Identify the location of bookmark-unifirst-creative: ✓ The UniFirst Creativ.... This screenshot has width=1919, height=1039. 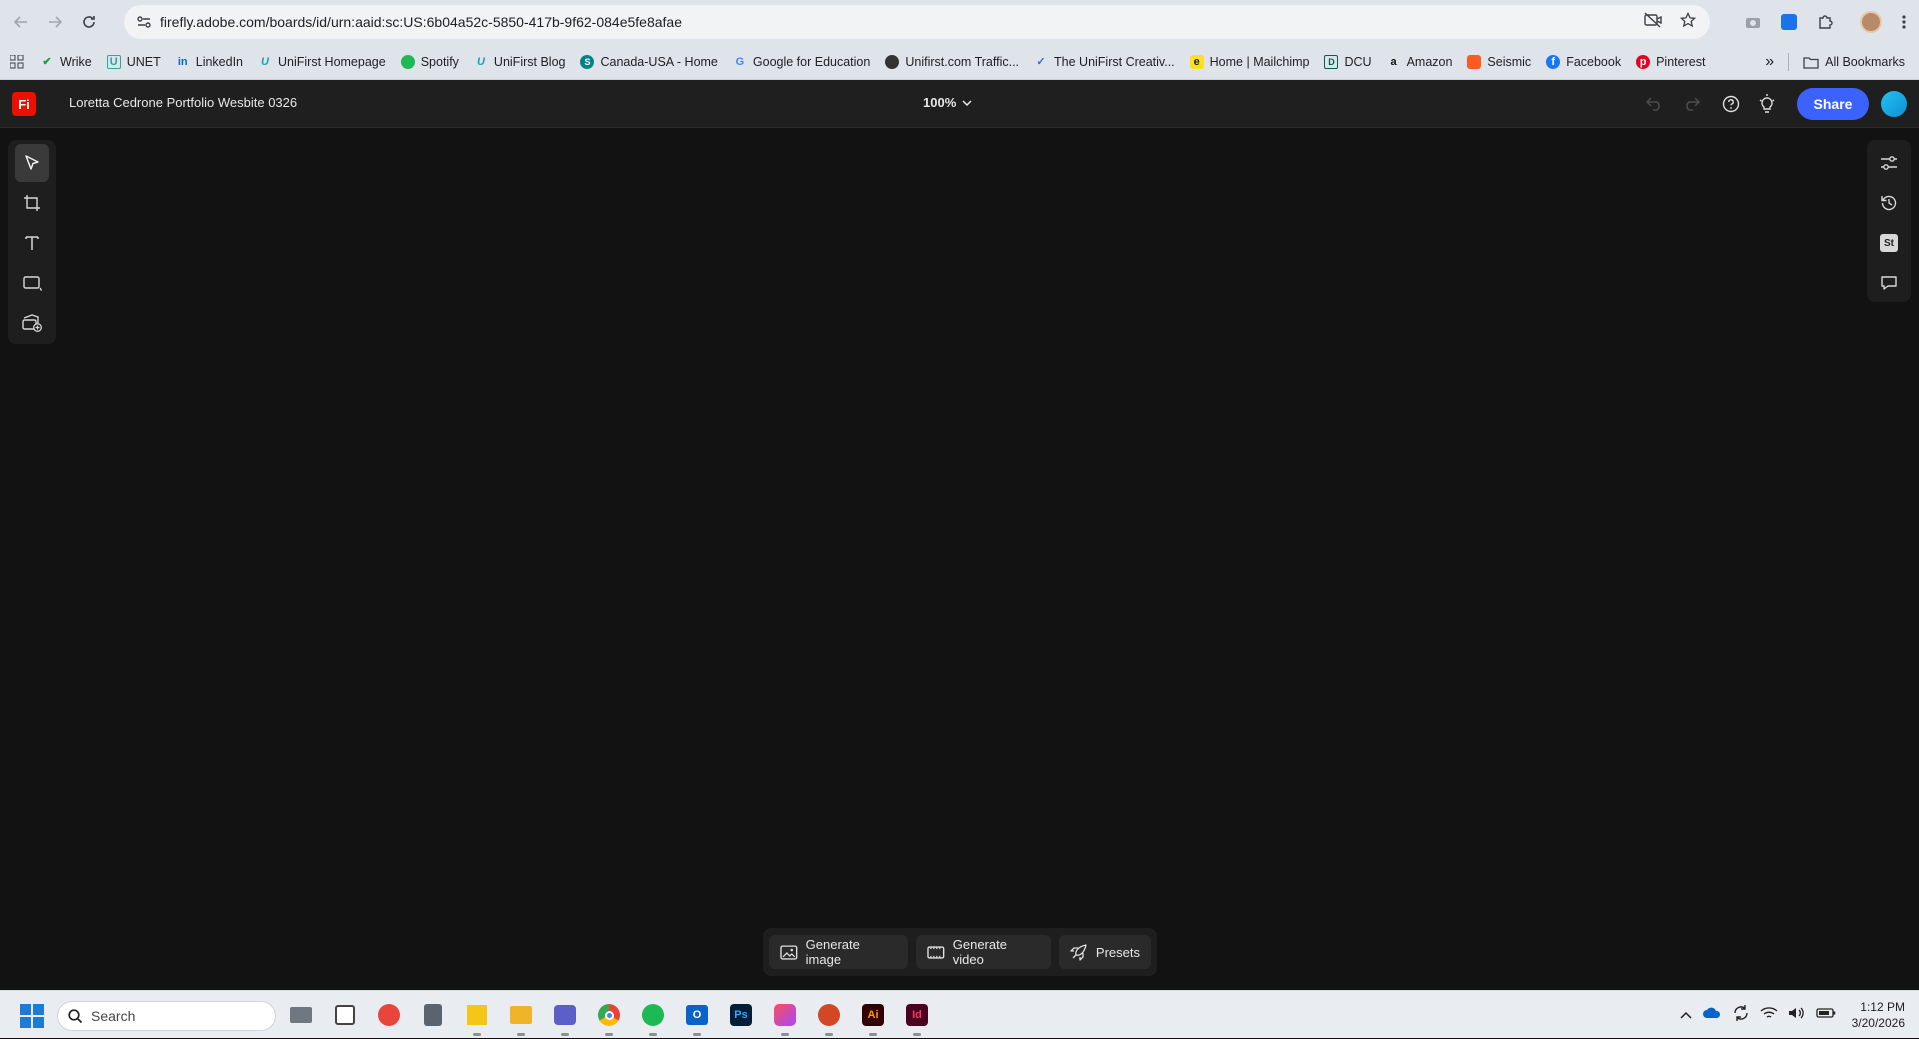
(1104, 62).